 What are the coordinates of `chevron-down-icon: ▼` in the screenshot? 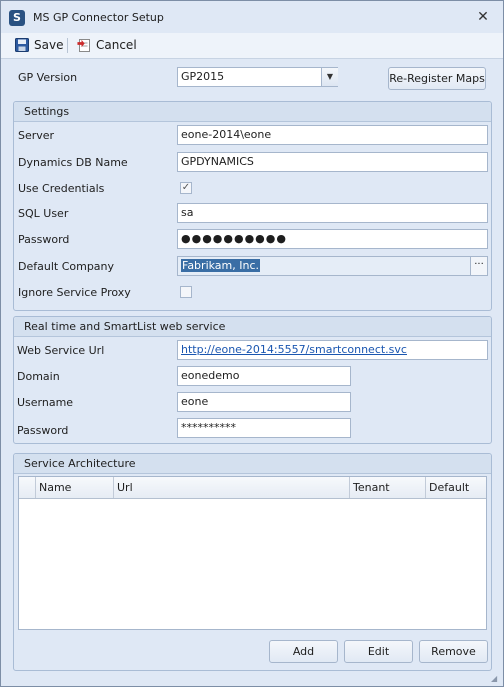 It's located at (329, 77).